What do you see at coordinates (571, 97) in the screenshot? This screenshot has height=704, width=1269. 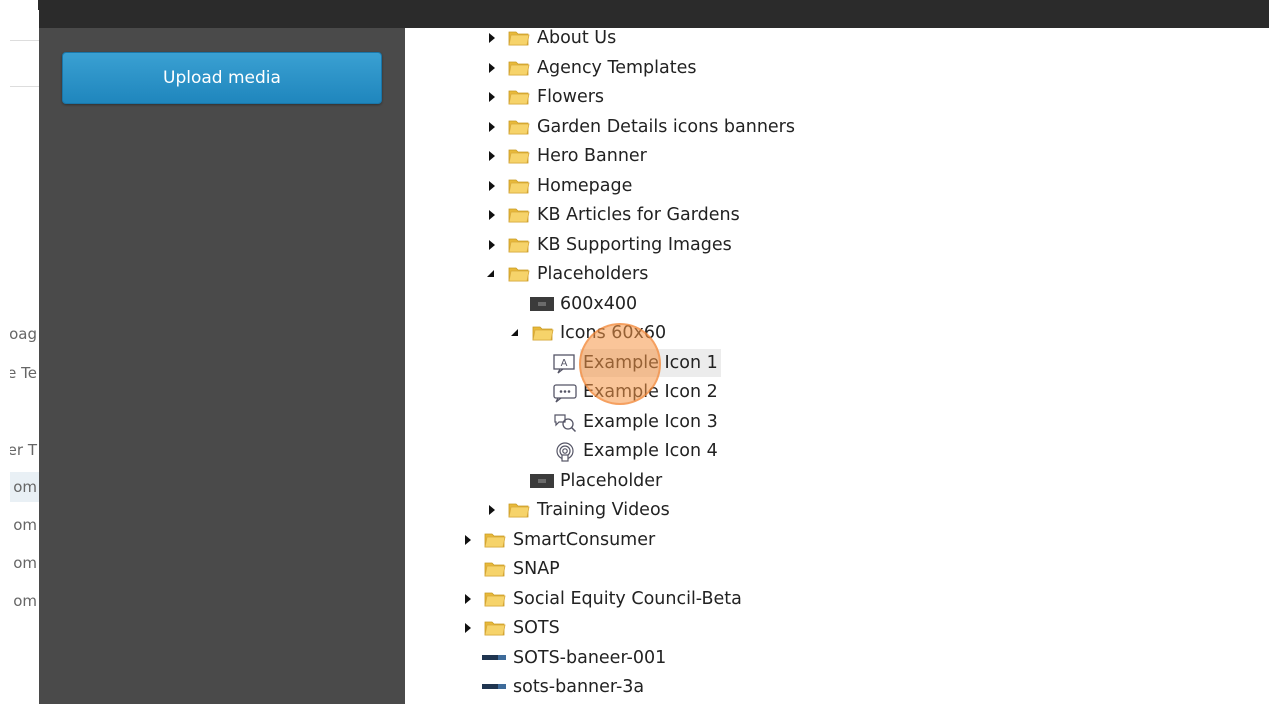 I see `tree-item-label: Flowers` at bounding box center [571, 97].